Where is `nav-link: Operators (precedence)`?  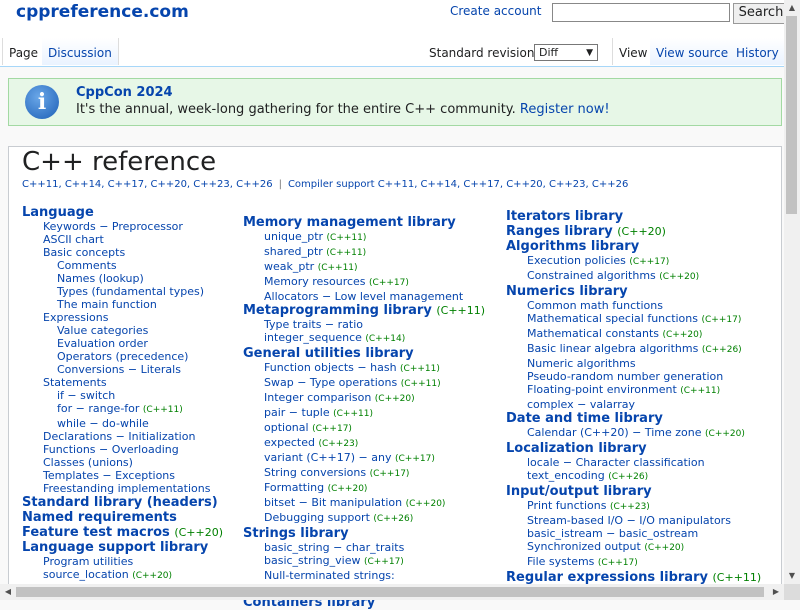 nav-link: Operators (precedence) is located at coordinates (122, 356).